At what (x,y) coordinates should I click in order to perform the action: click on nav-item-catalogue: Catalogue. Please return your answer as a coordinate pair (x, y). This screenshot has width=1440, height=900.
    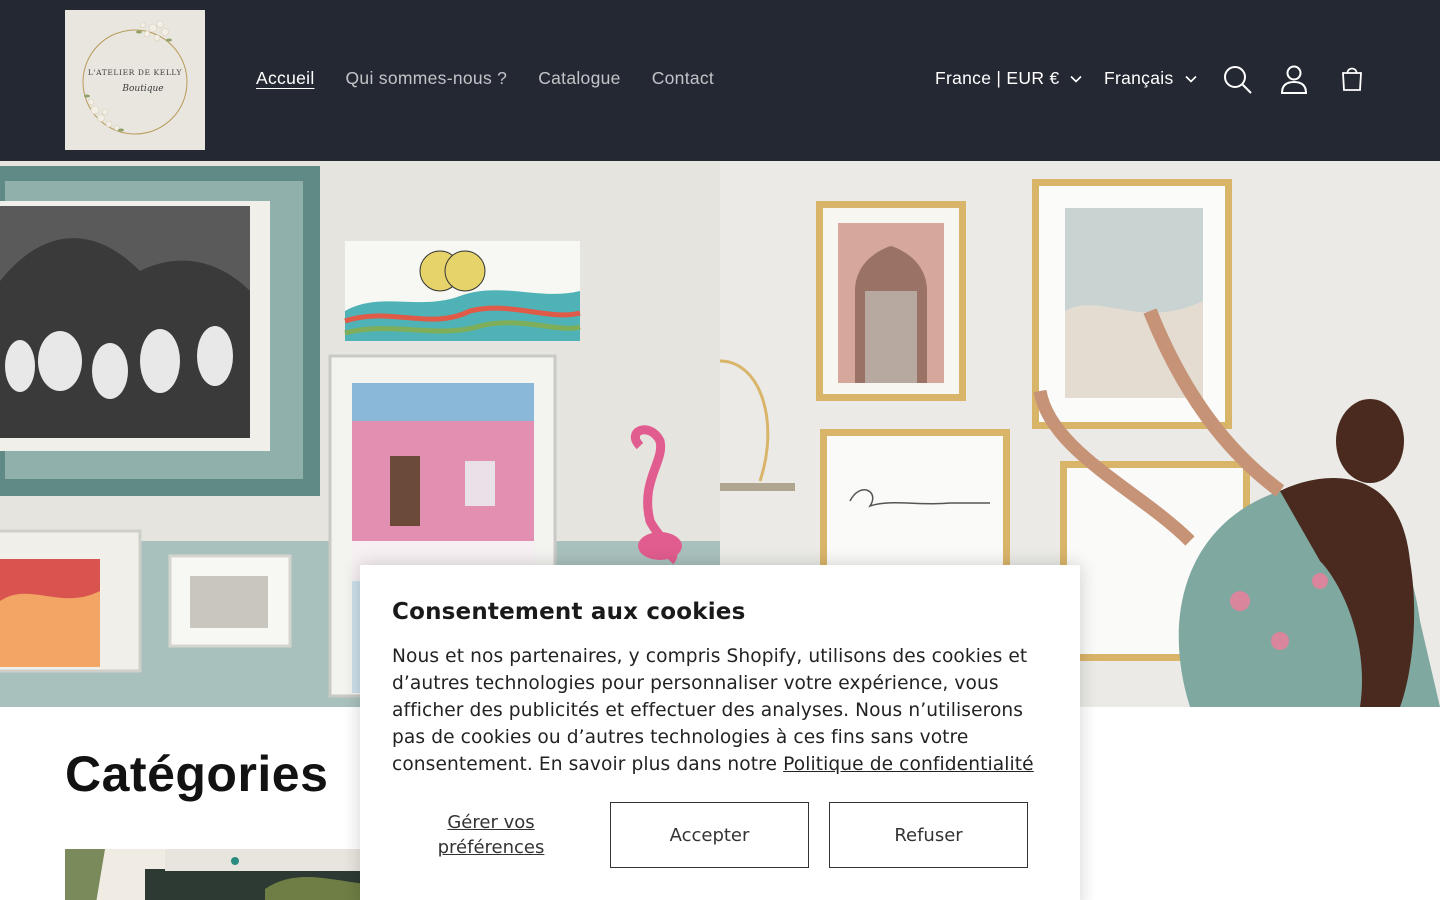
    Looking at the image, I should click on (579, 78).